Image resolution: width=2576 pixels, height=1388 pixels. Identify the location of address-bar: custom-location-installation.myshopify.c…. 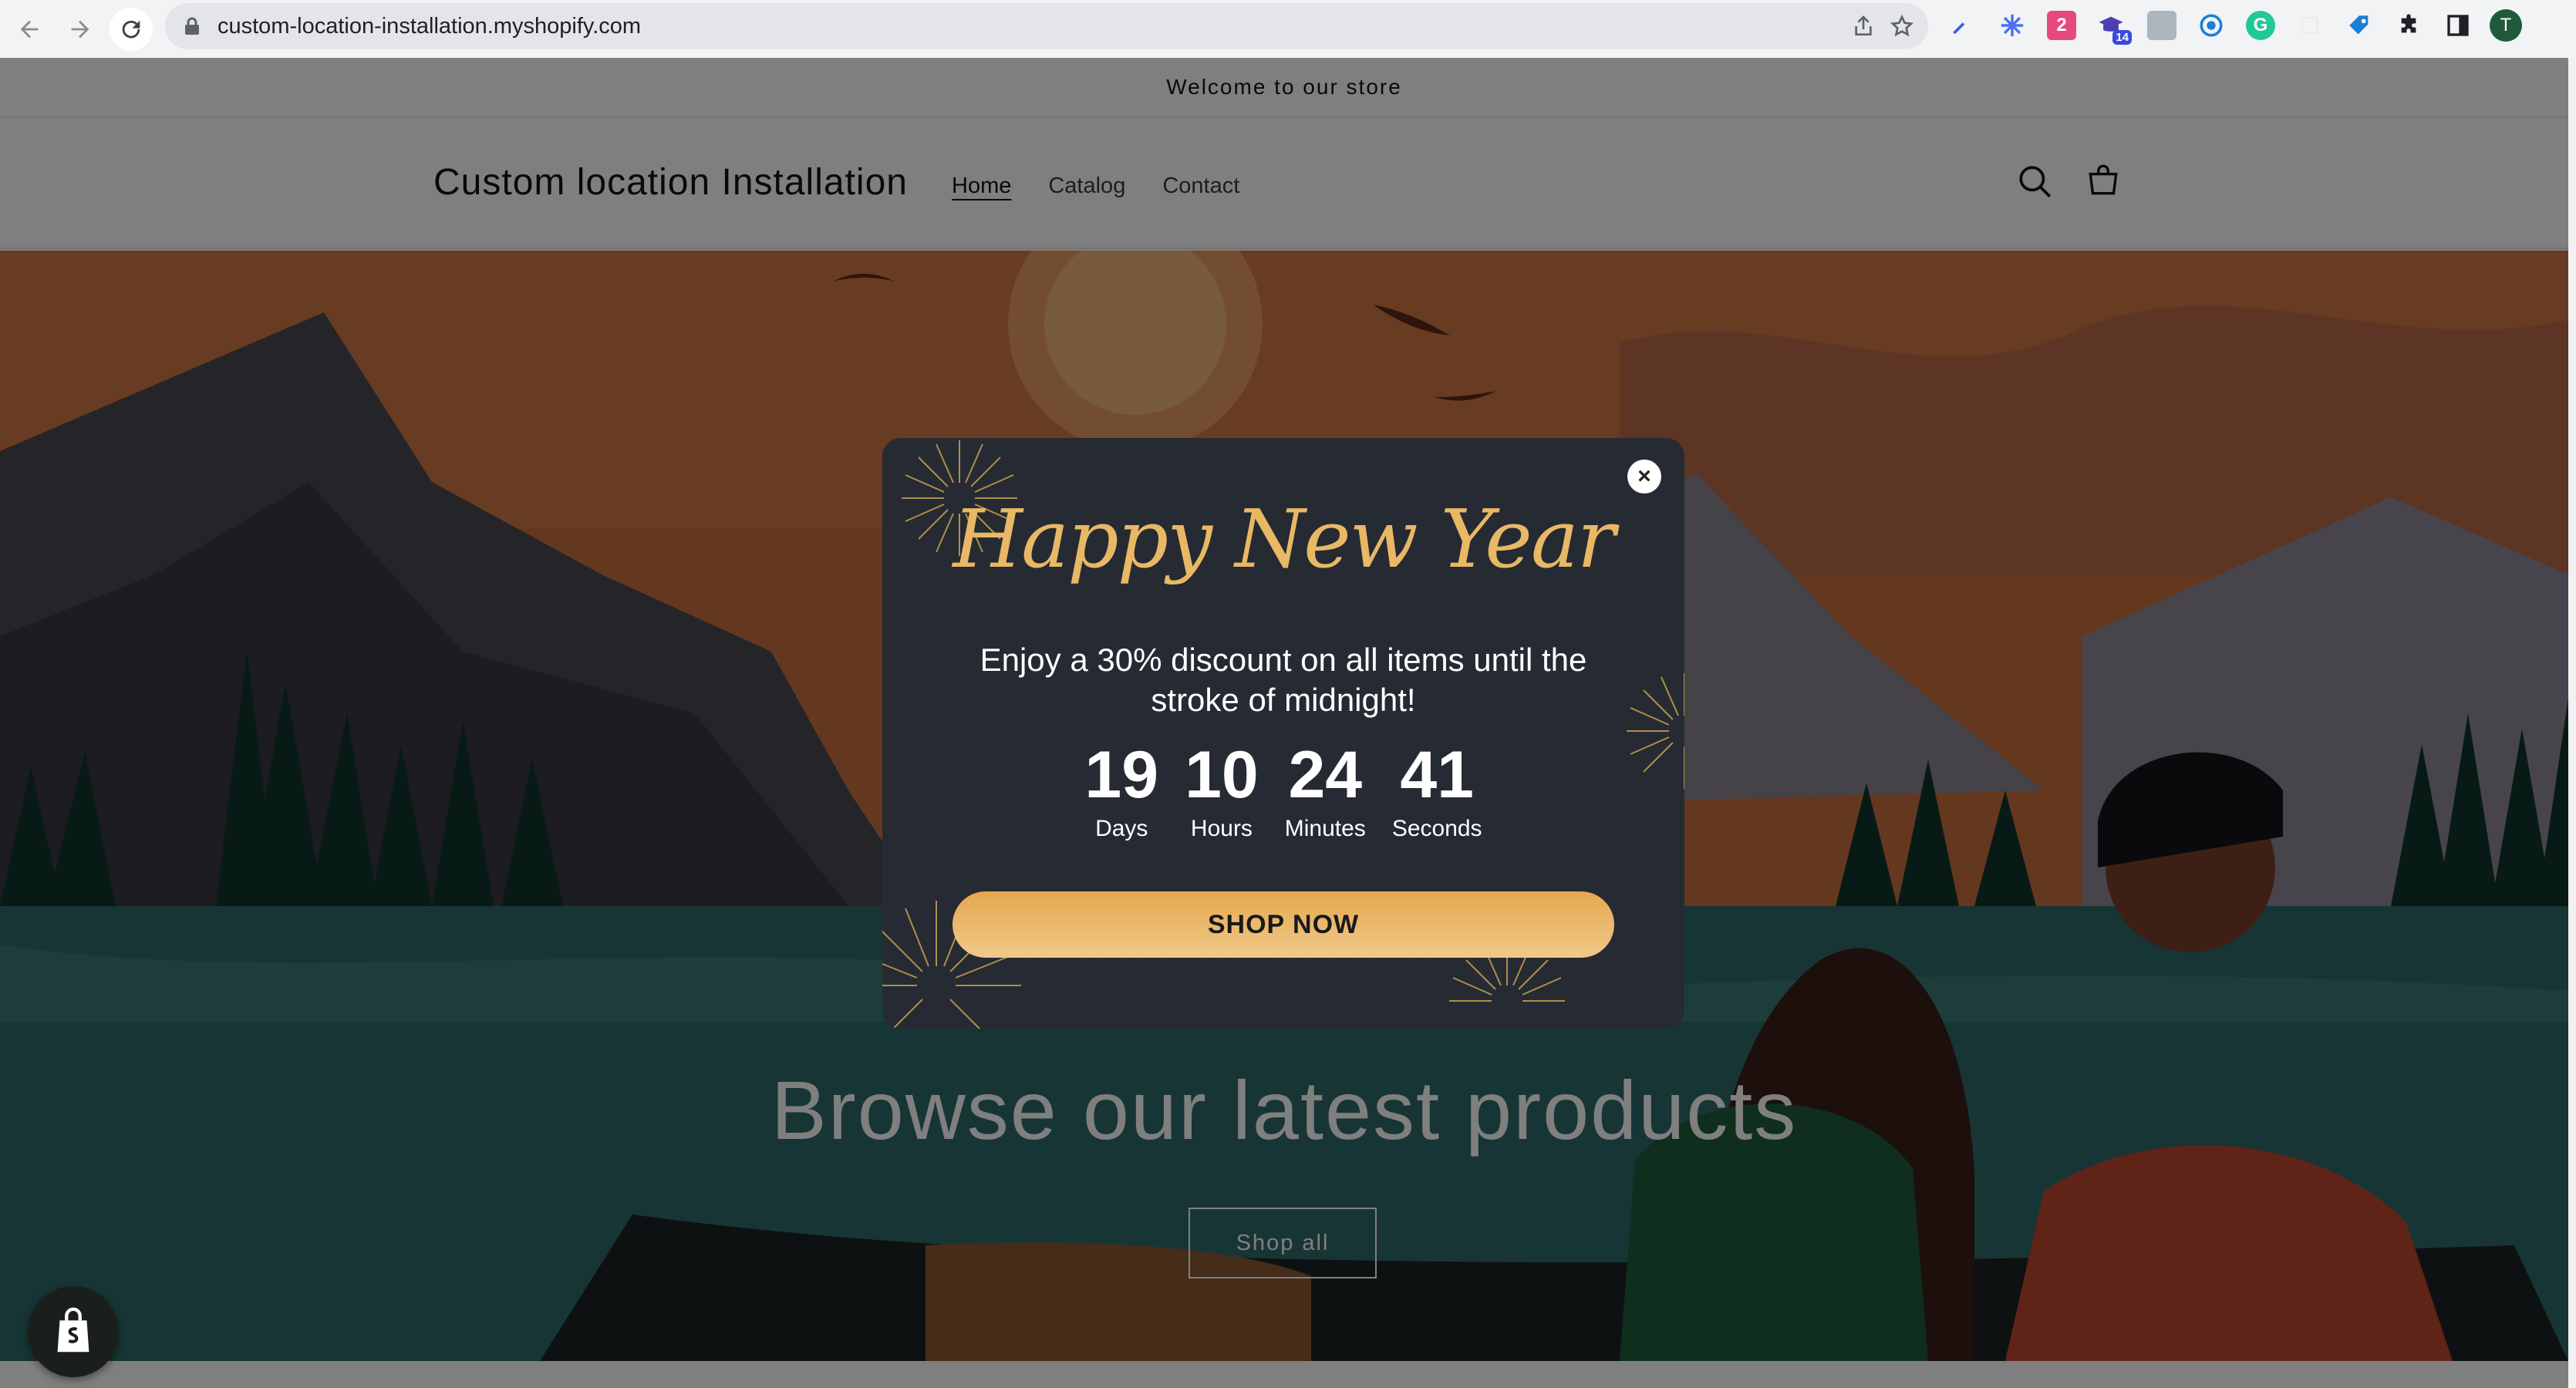
(1046, 26).